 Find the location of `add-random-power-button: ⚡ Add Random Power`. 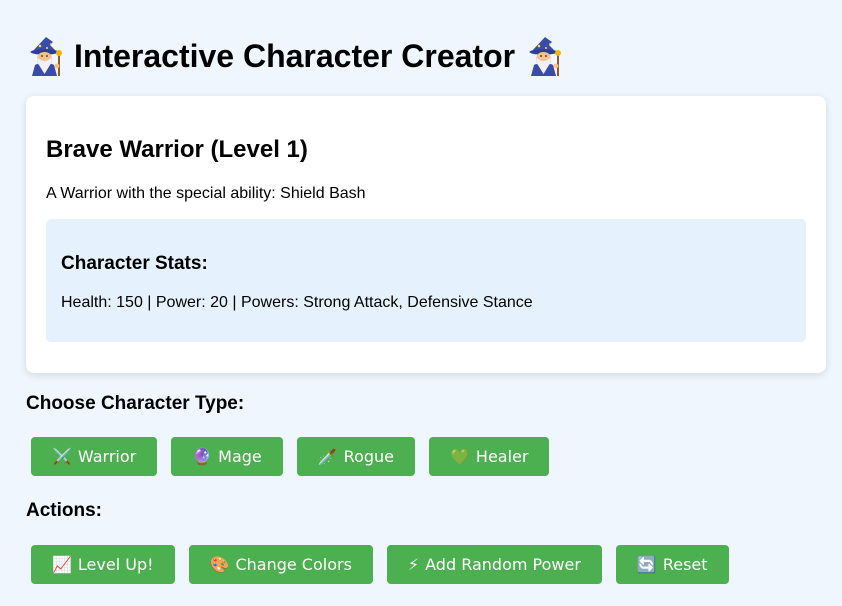

add-random-power-button: ⚡ Add Random Power is located at coordinates (494, 564).